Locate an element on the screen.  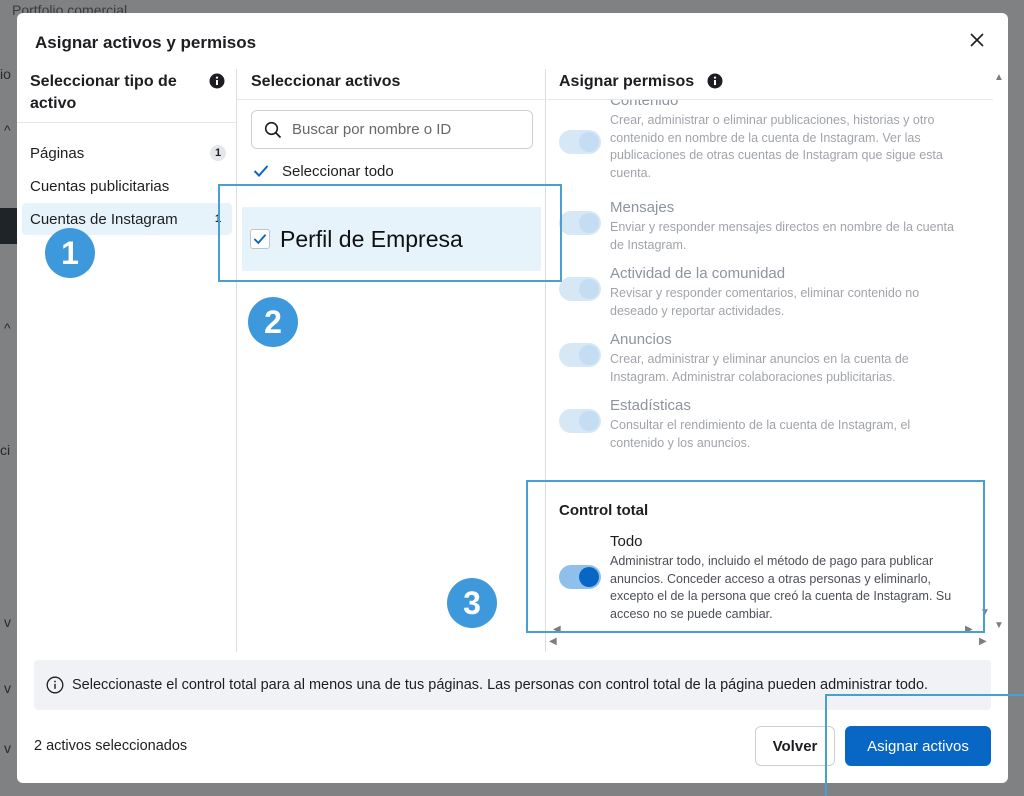
assign-assets-button: Asignar activos is located at coordinates (918, 746).